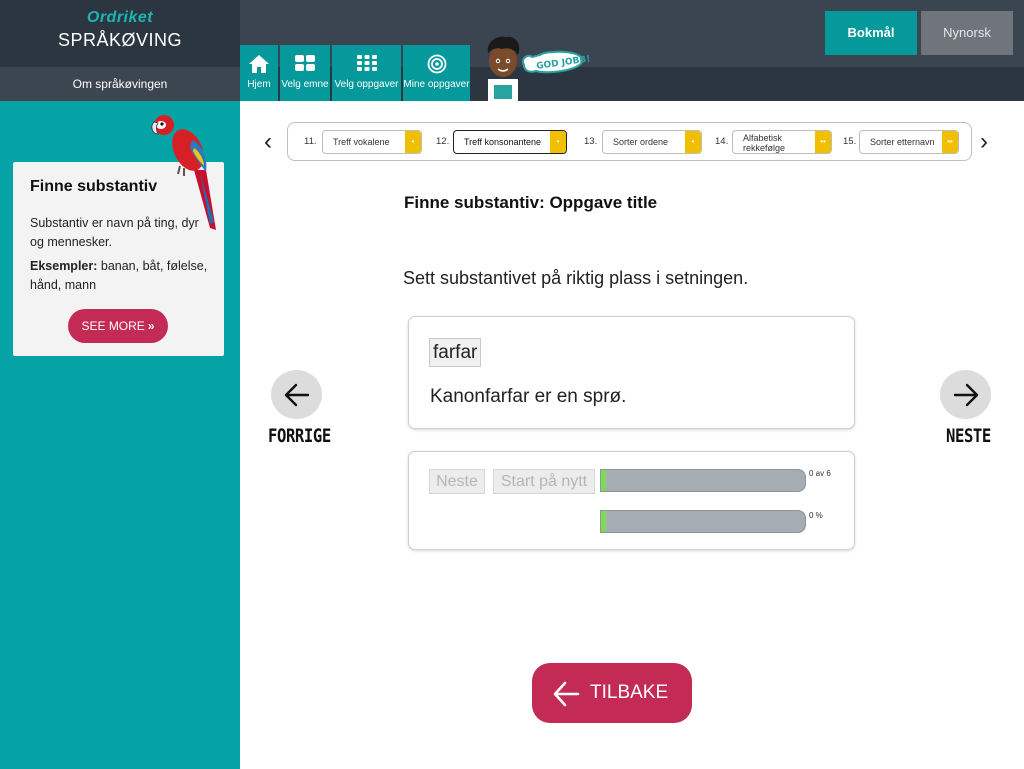  I want to click on brand-header: Ordriket SPRÅKØVING, so click(120, 33).